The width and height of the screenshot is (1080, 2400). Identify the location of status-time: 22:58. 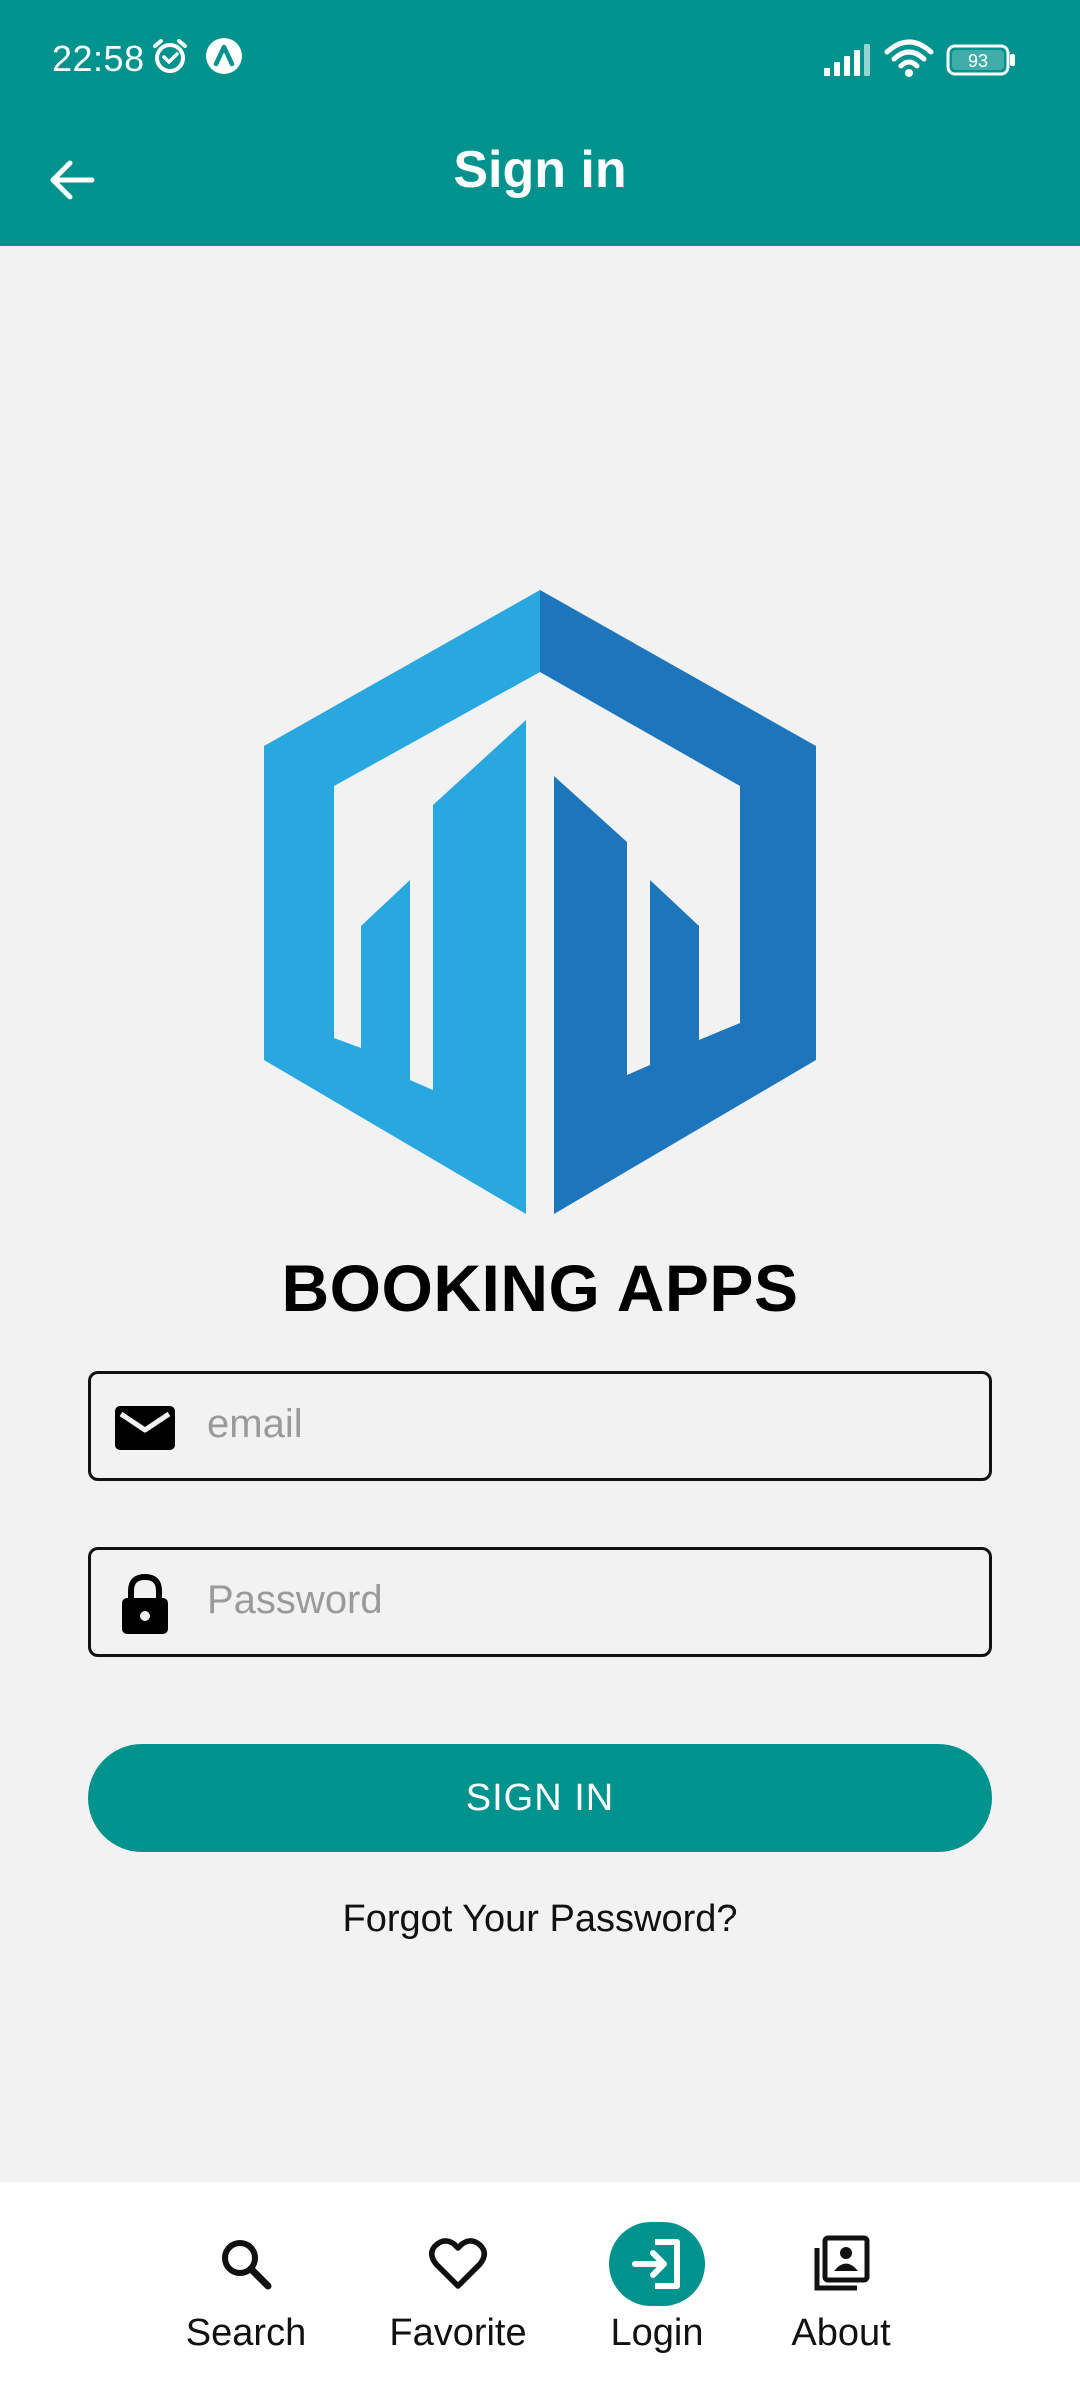
(98, 58).